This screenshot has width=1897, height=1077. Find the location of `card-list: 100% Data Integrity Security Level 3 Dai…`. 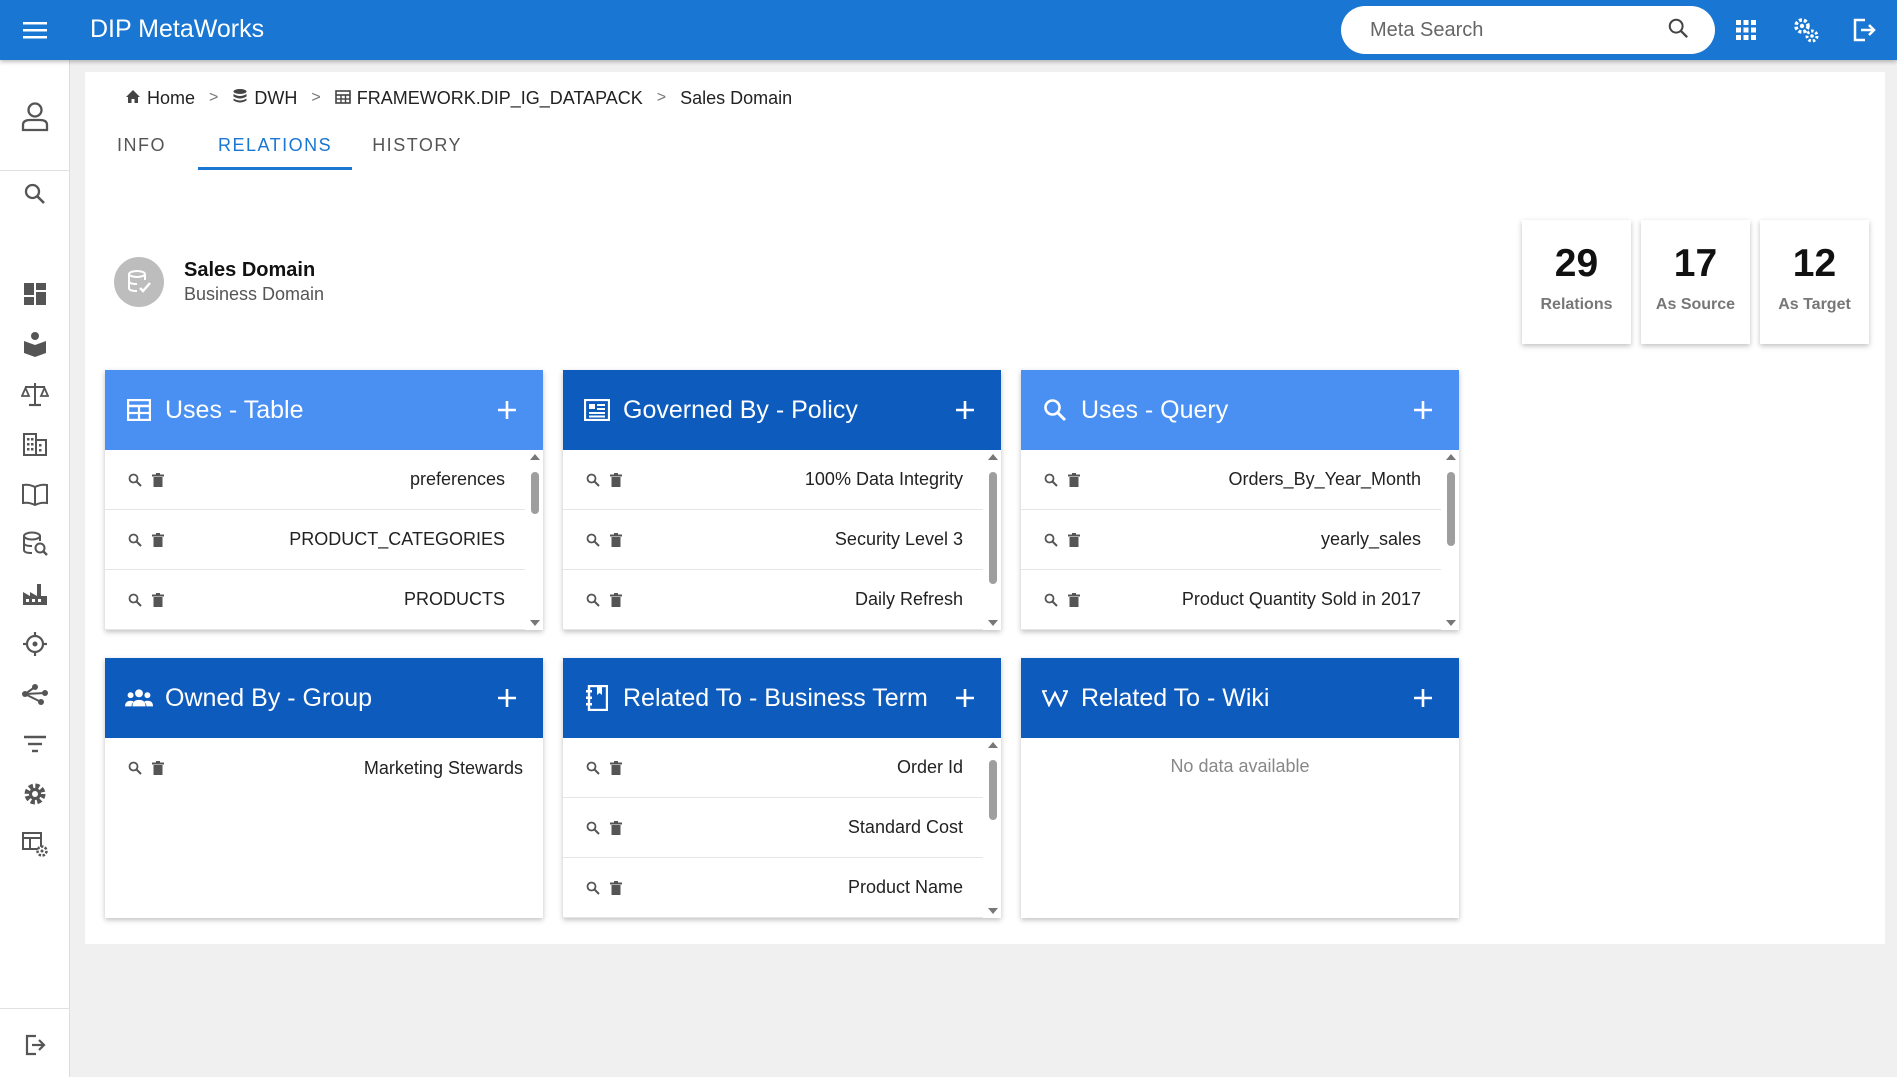

card-list: 100% Data Integrity Security Level 3 Dai… is located at coordinates (782, 540).